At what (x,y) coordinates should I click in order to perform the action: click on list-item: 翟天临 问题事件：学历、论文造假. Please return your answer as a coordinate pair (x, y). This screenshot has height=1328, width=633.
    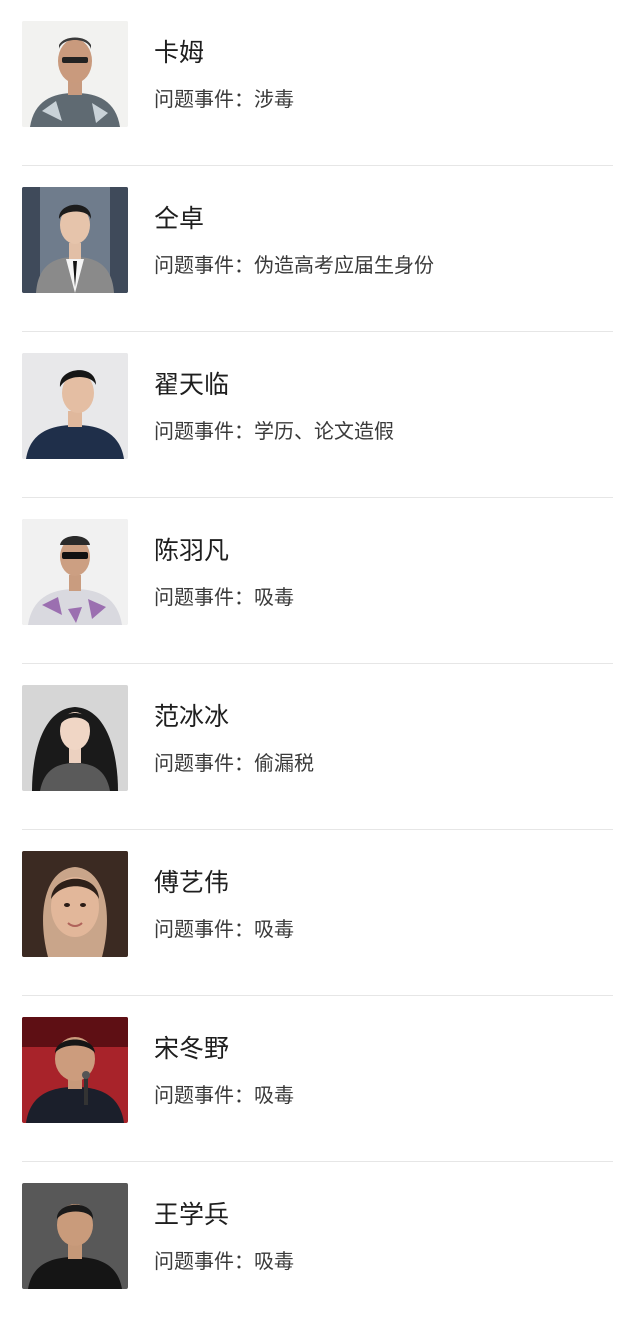
    Looking at the image, I should click on (316, 415).